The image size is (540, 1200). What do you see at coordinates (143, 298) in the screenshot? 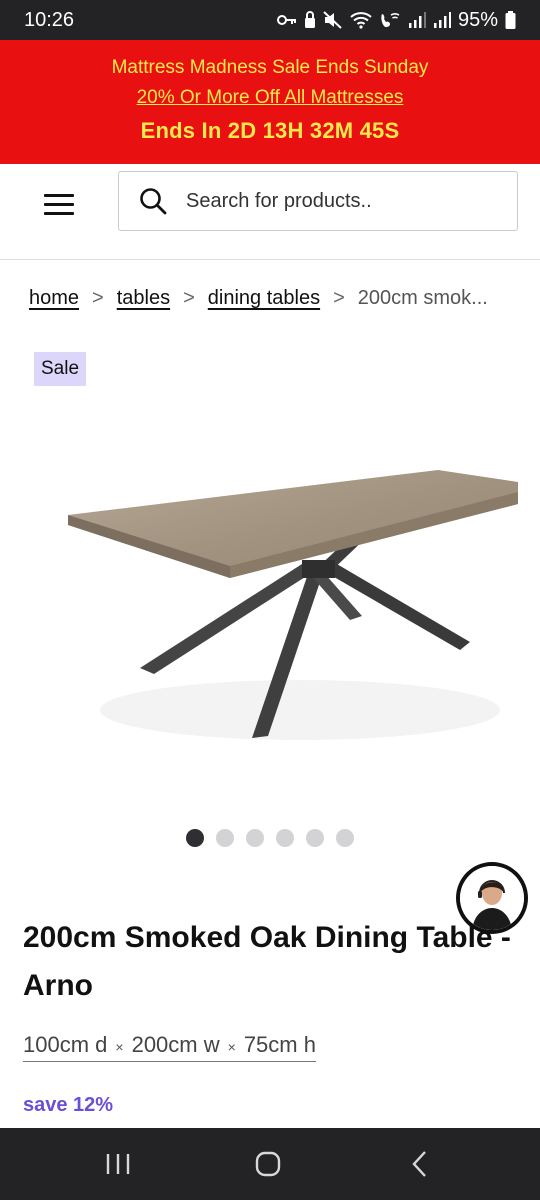
I see `breadcrumb-tables: tables` at bounding box center [143, 298].